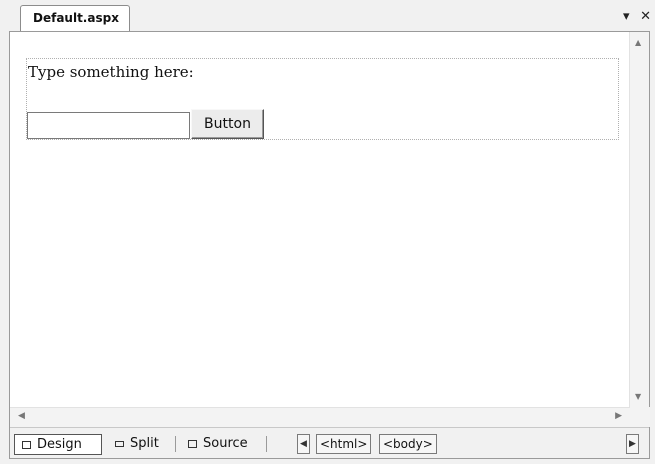 This screenshot has width=655, height=464. Describe the element at coordinates (108, 125) in the screenshot. I see `text-input` at that location.